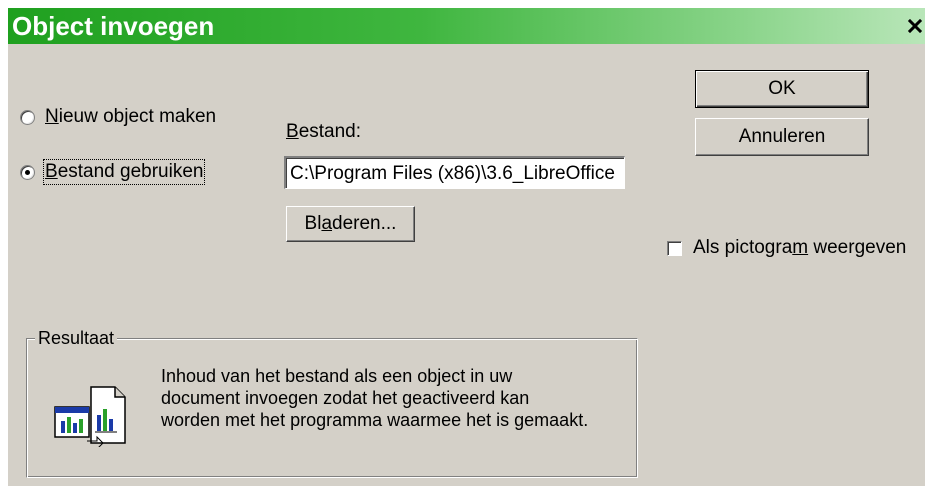 Image resolution: width=925 pixels, height=486 pixels. I want to click on radio-from-file-label: Bestand gebruiken, so click(124, 172).